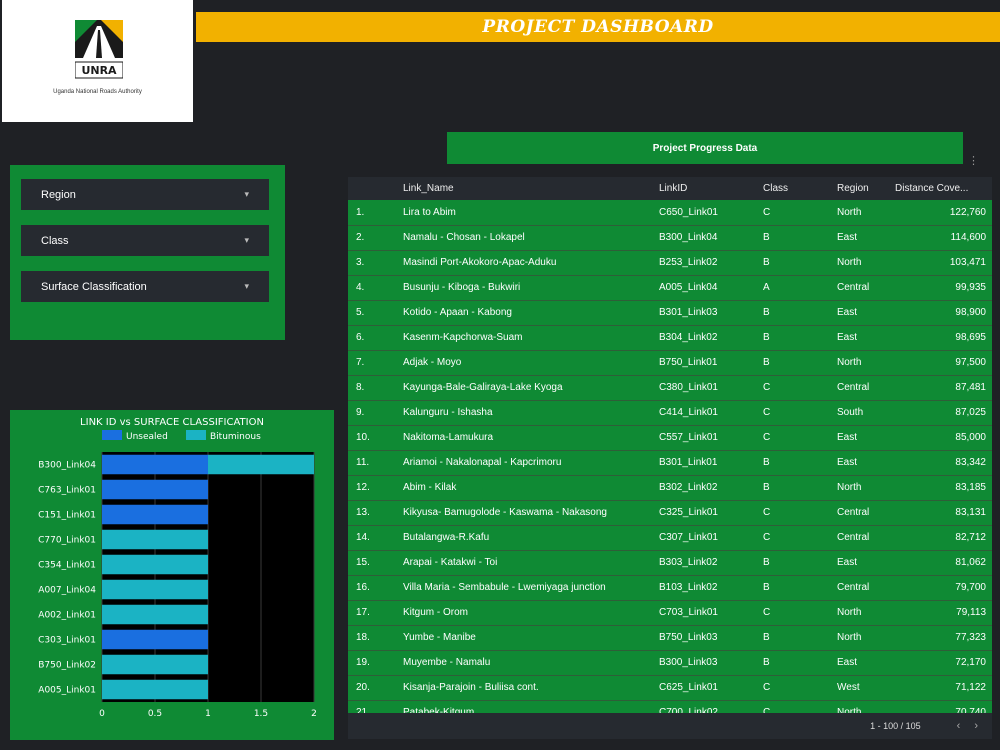 This screenshot has height=750, width=1000. Describe the element at coordinates (531, 188) in the screenshot. I see `col-header-link-name: Link_Name` at that location.